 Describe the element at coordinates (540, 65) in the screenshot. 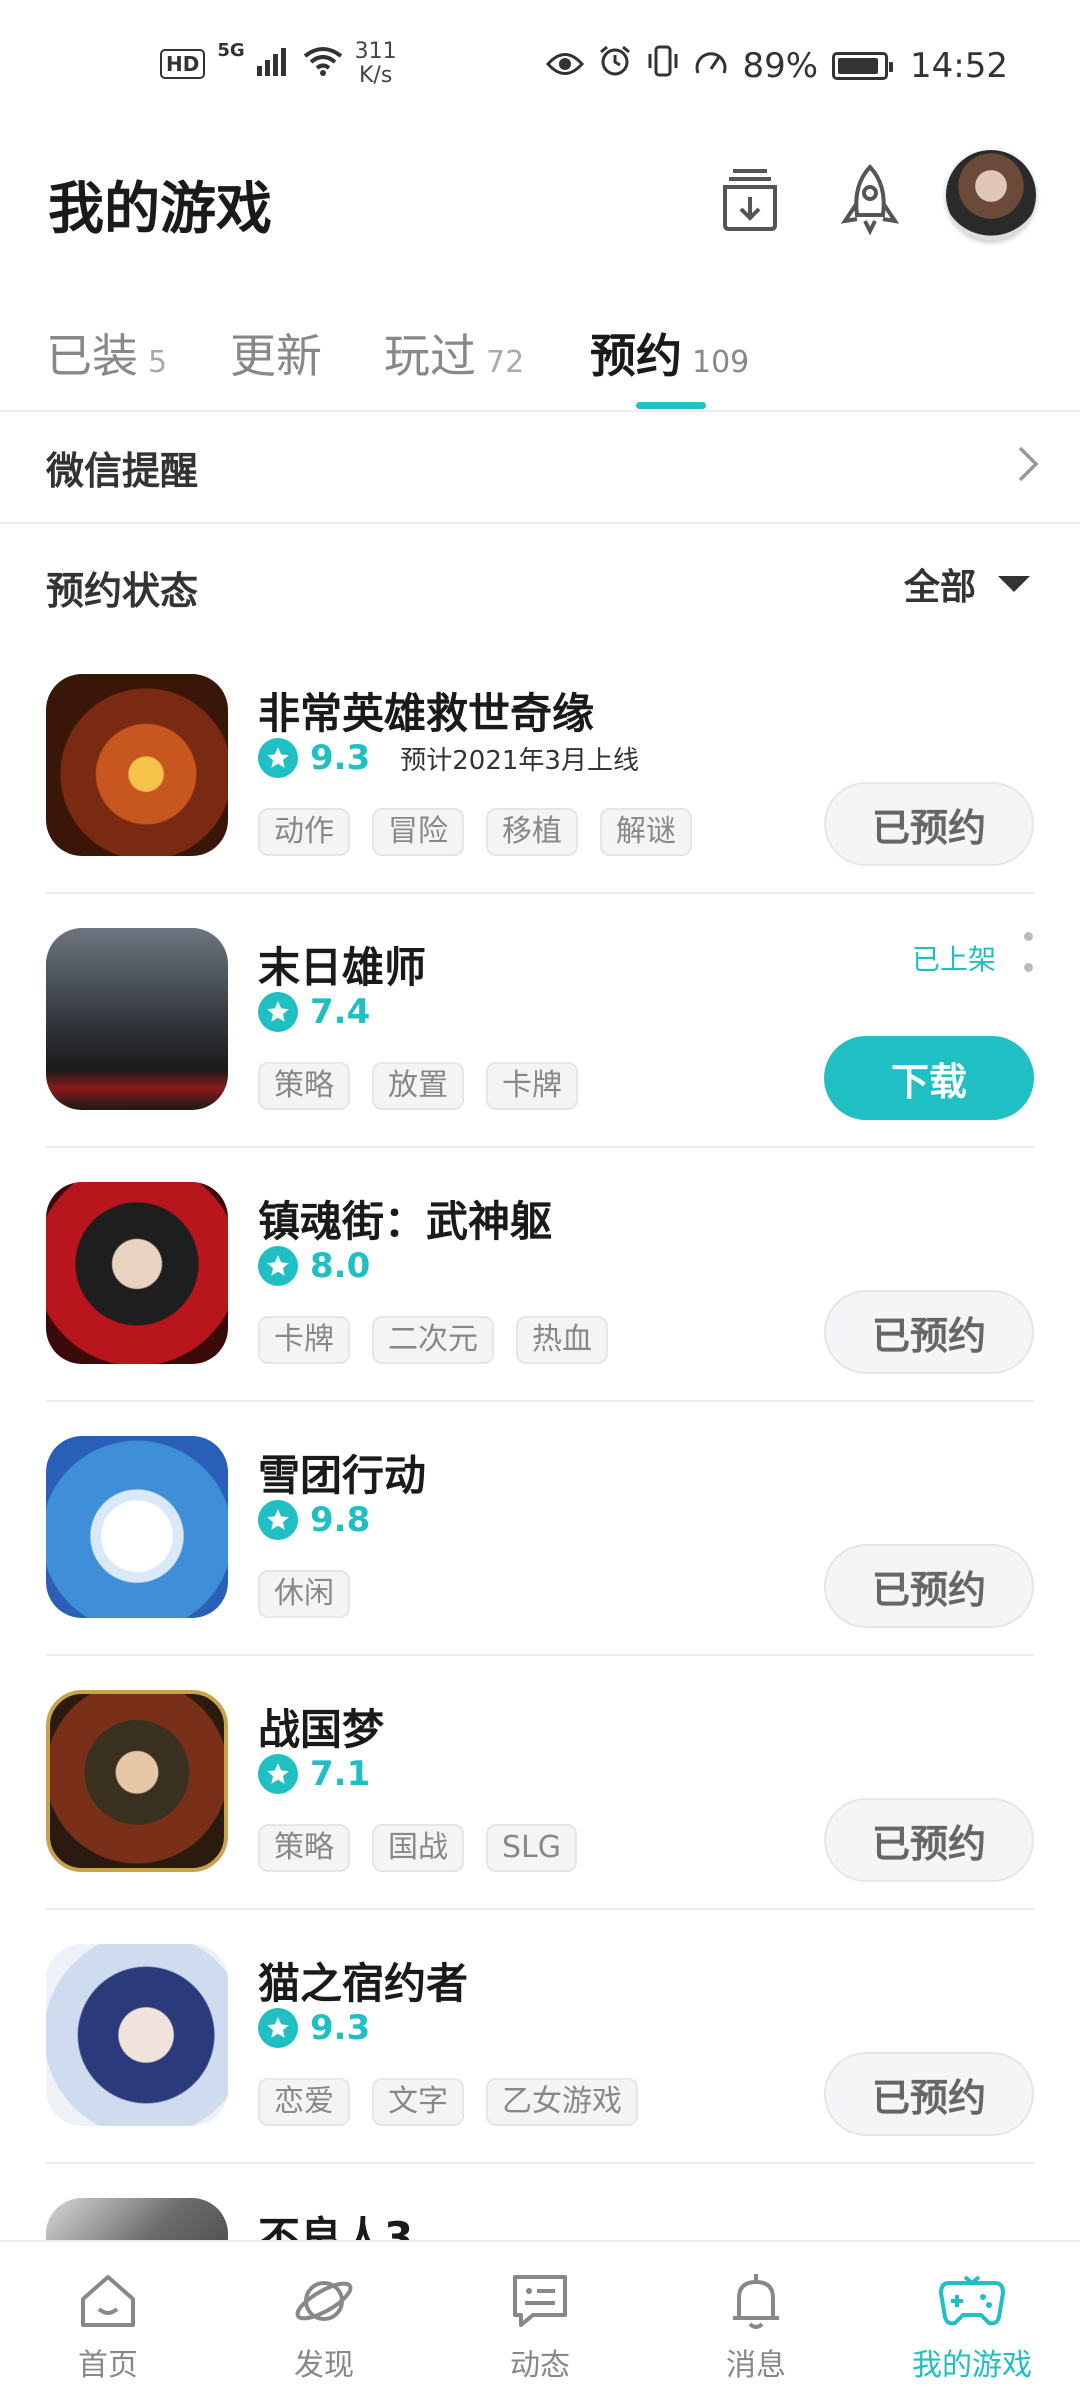

I see `status-bar: HD 5G 311 K/s 89% 14:52` at that location.